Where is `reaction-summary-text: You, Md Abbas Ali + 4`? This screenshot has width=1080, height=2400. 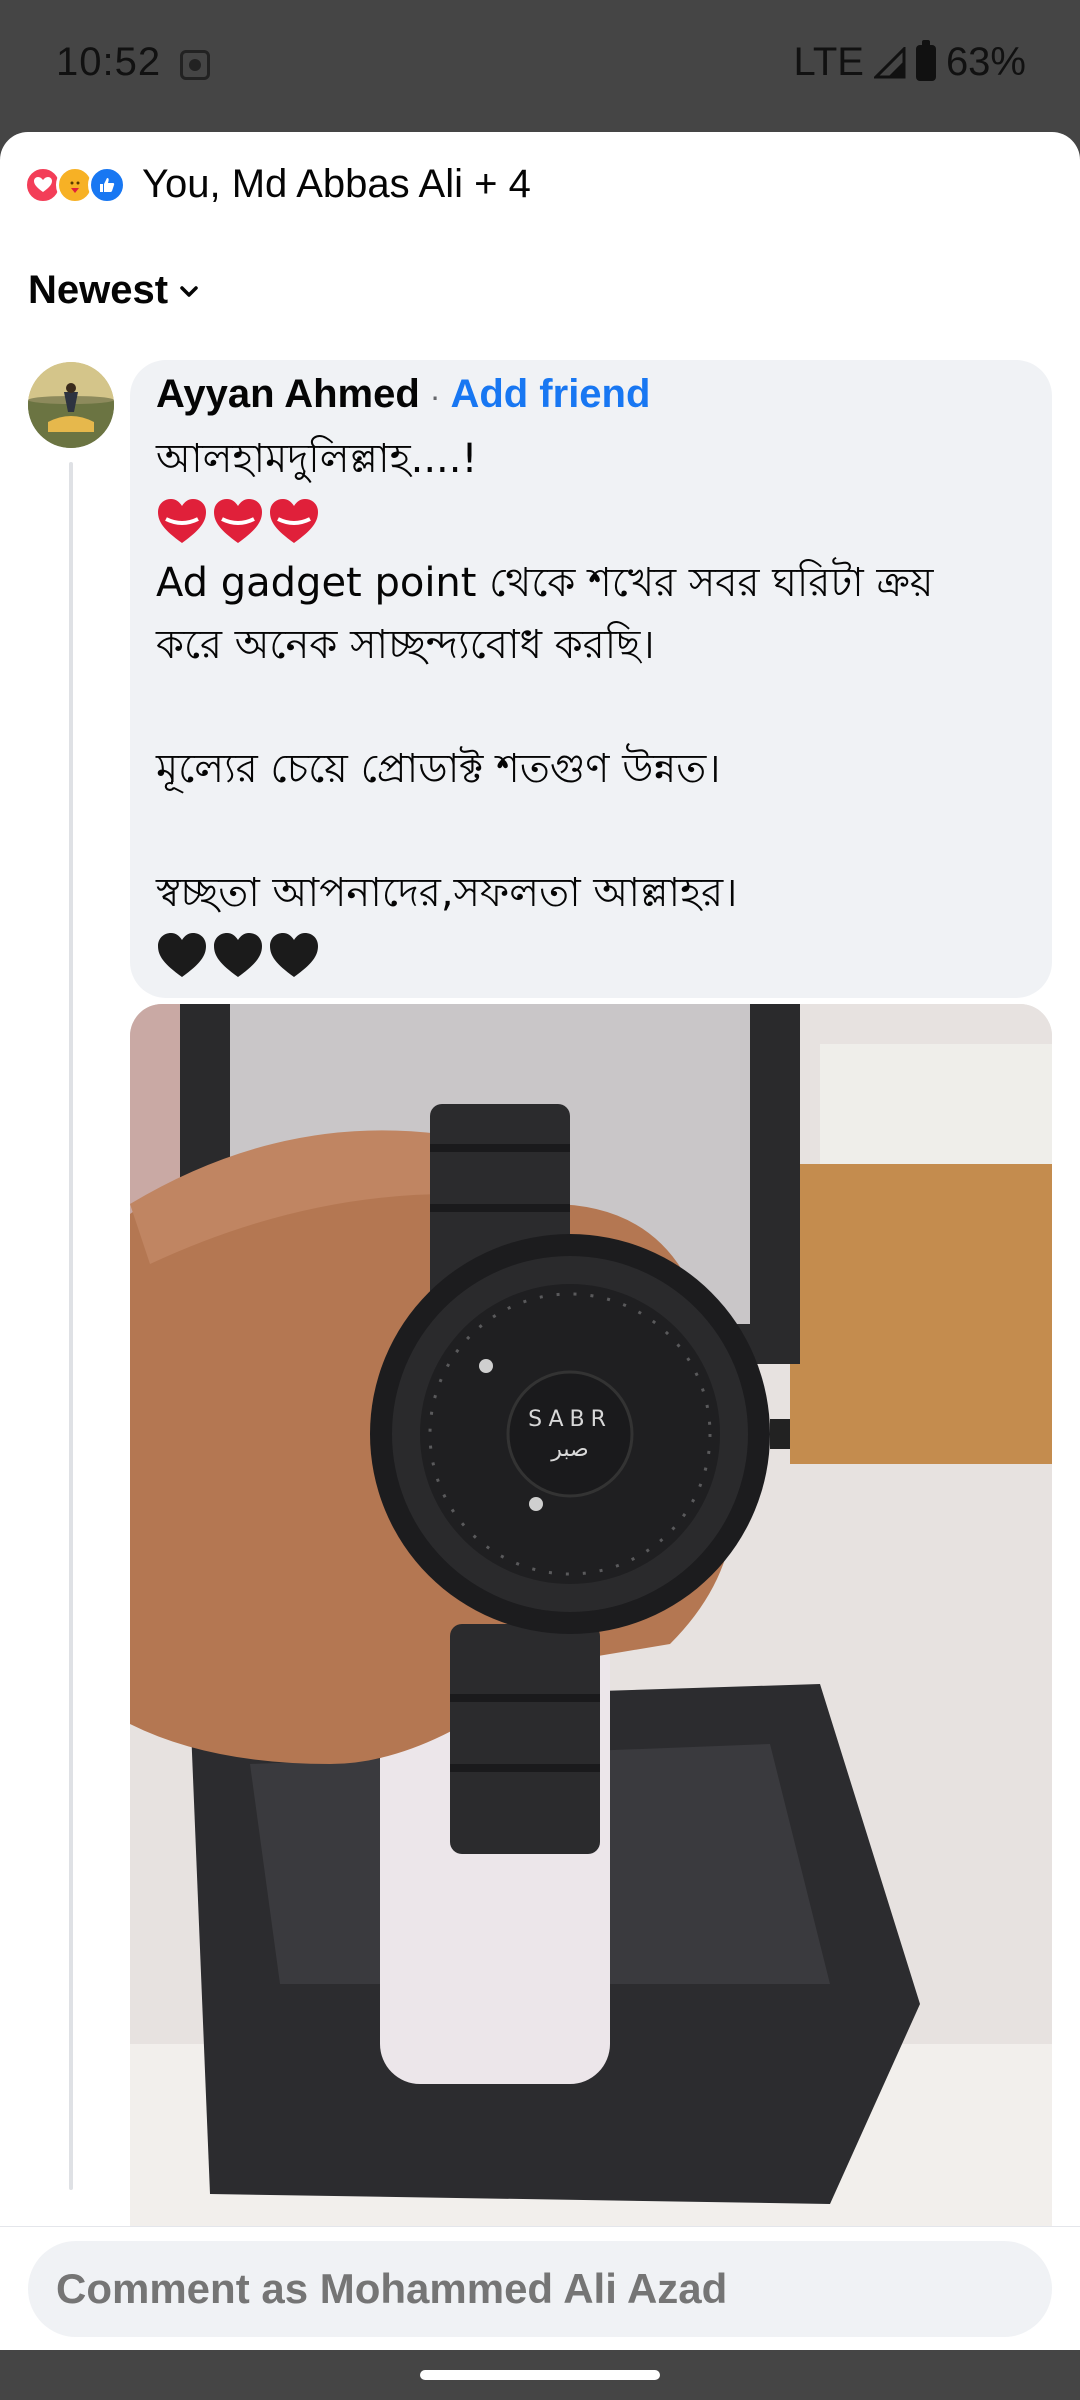
reaction-summary-text: You, Md Abbas Ali + 4 is located at coordinates (336, 184).